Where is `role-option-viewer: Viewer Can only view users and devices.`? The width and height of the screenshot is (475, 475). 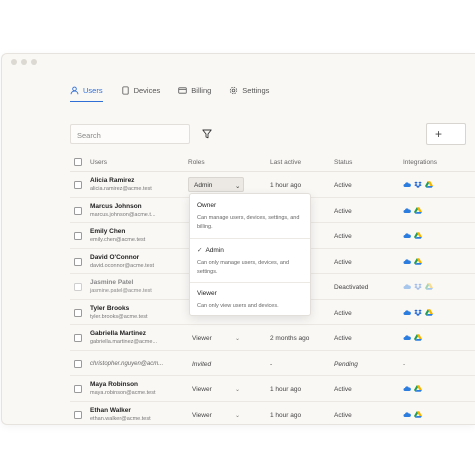 role-option-viewer: Viewer Can only view users and devices. is located at coordinates (252, 300).